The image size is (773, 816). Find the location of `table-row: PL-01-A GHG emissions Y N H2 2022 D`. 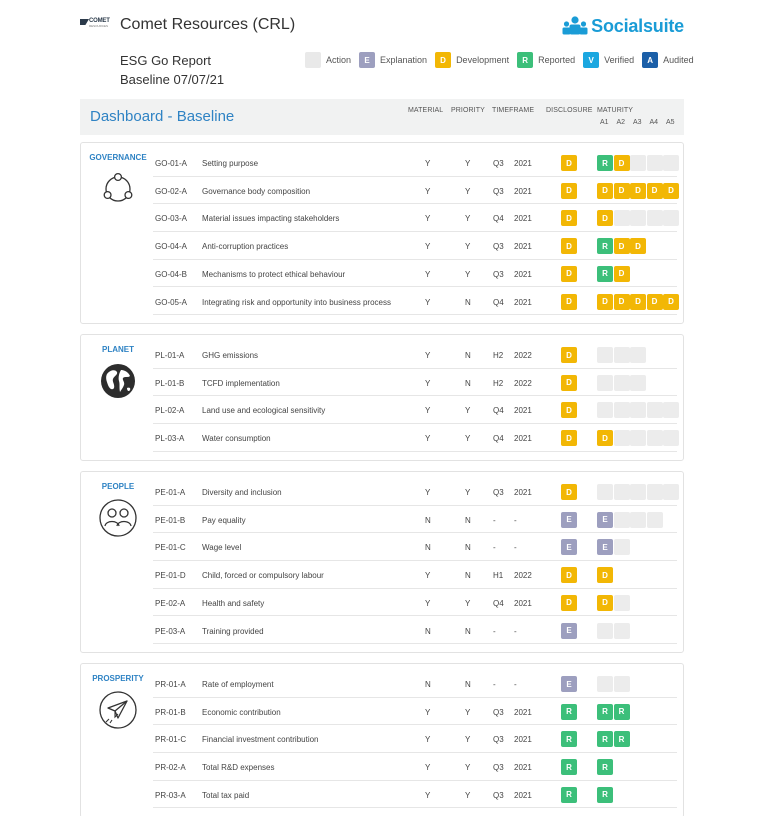

table-row: PL-01-A GHG emissions Y N H2 2022 D is located at coordinates (415, 355).